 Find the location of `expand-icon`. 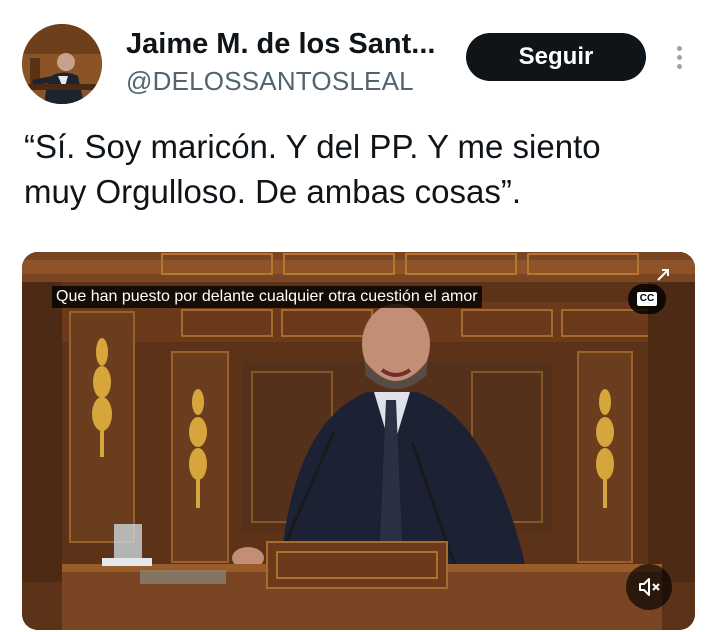

expand-icon is located at coordinates (663, 275).